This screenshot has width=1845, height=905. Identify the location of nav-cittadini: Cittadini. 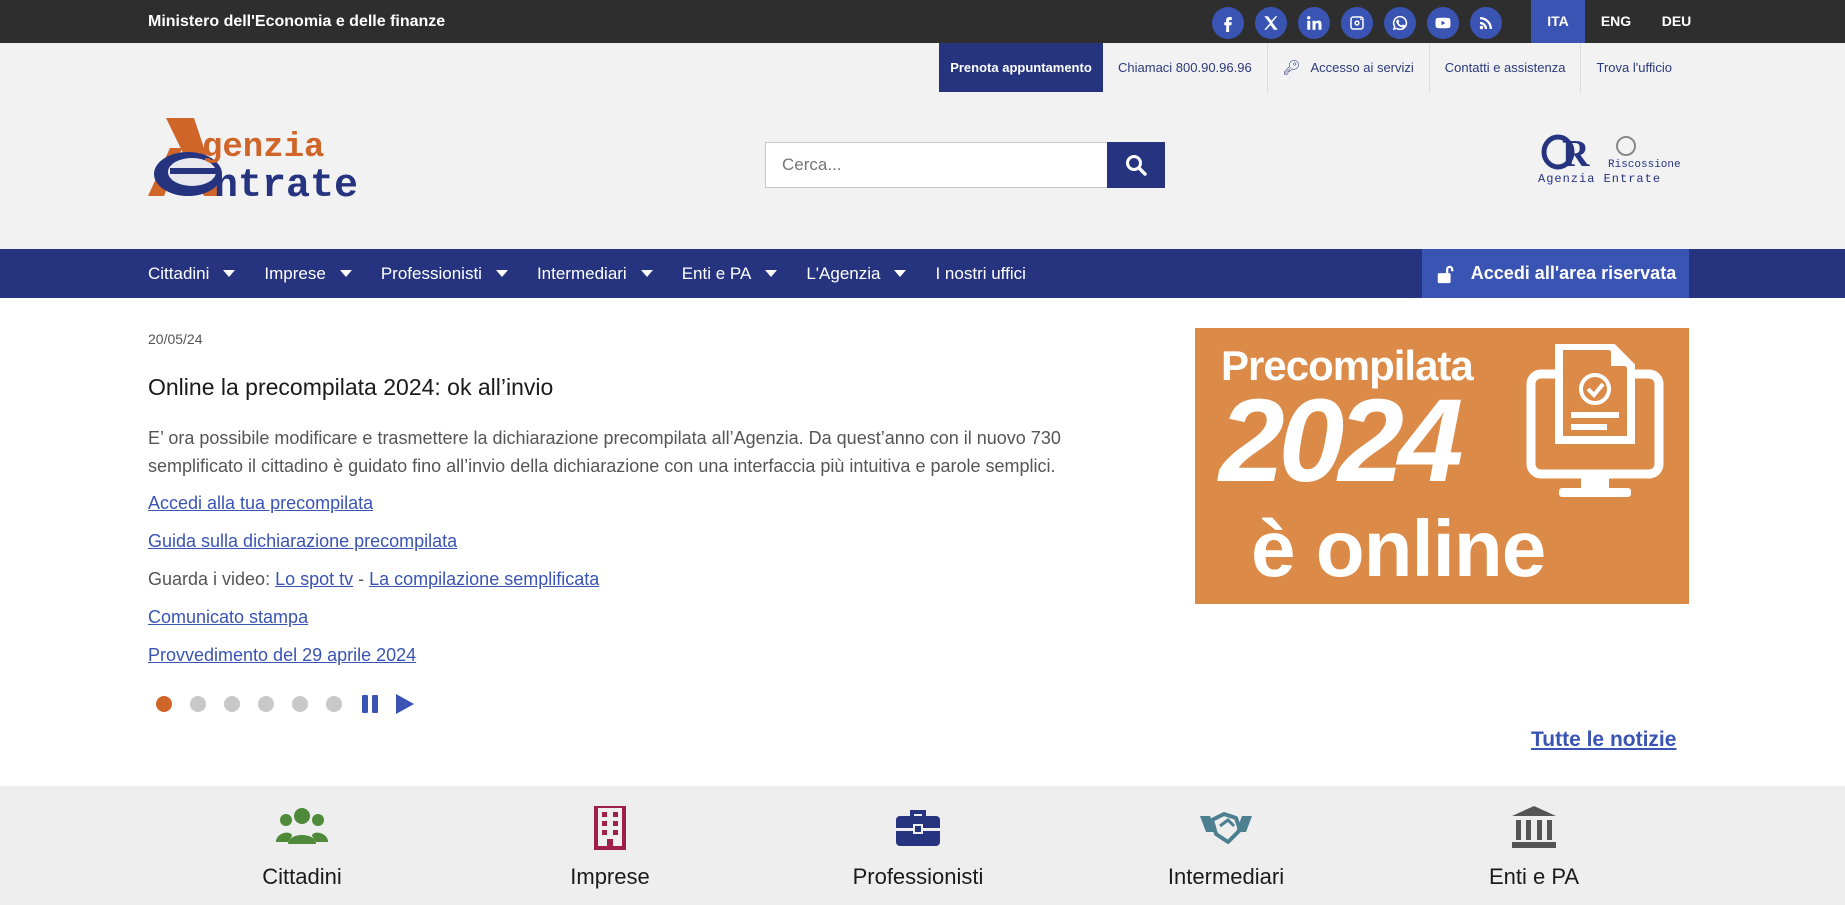
(192, 273).